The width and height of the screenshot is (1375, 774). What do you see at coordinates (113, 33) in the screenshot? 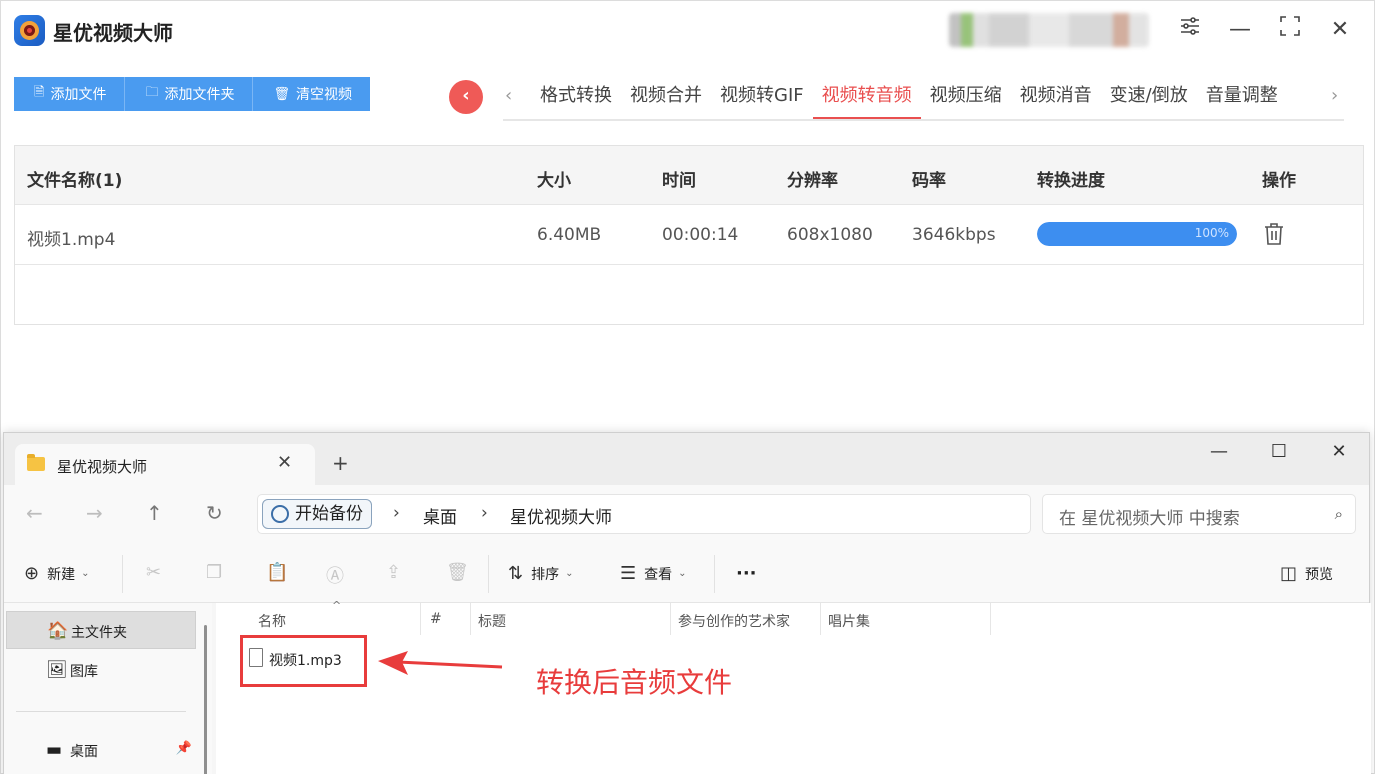
I see `app-title: 星优视频大师` at bounding box center [113, 33].